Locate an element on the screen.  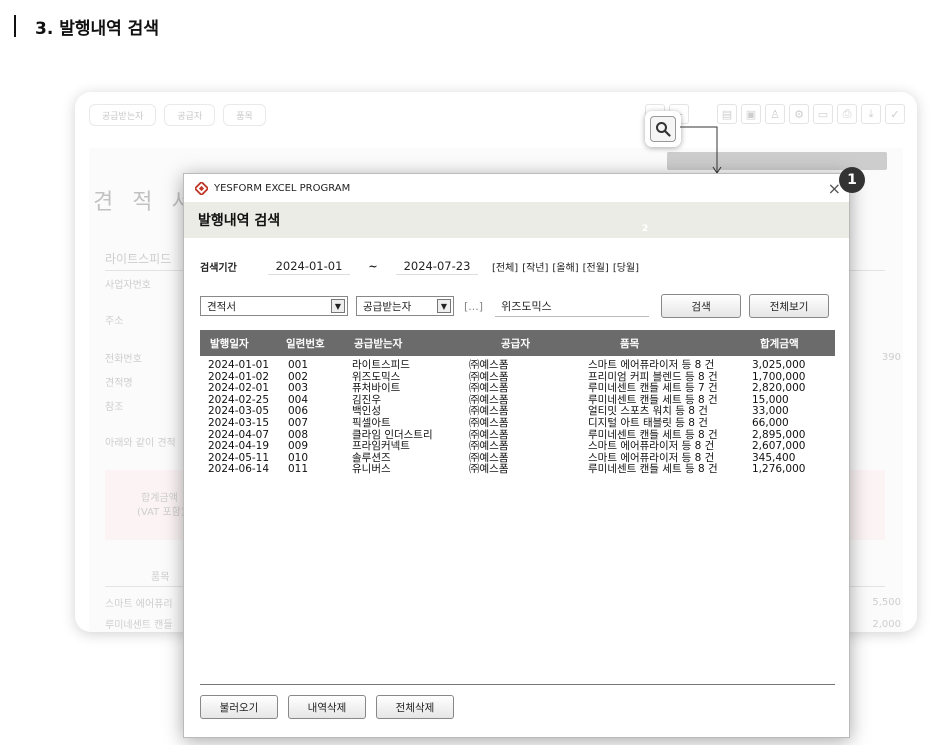
step-marker-2: 2 is located at coordinates (645, 229).